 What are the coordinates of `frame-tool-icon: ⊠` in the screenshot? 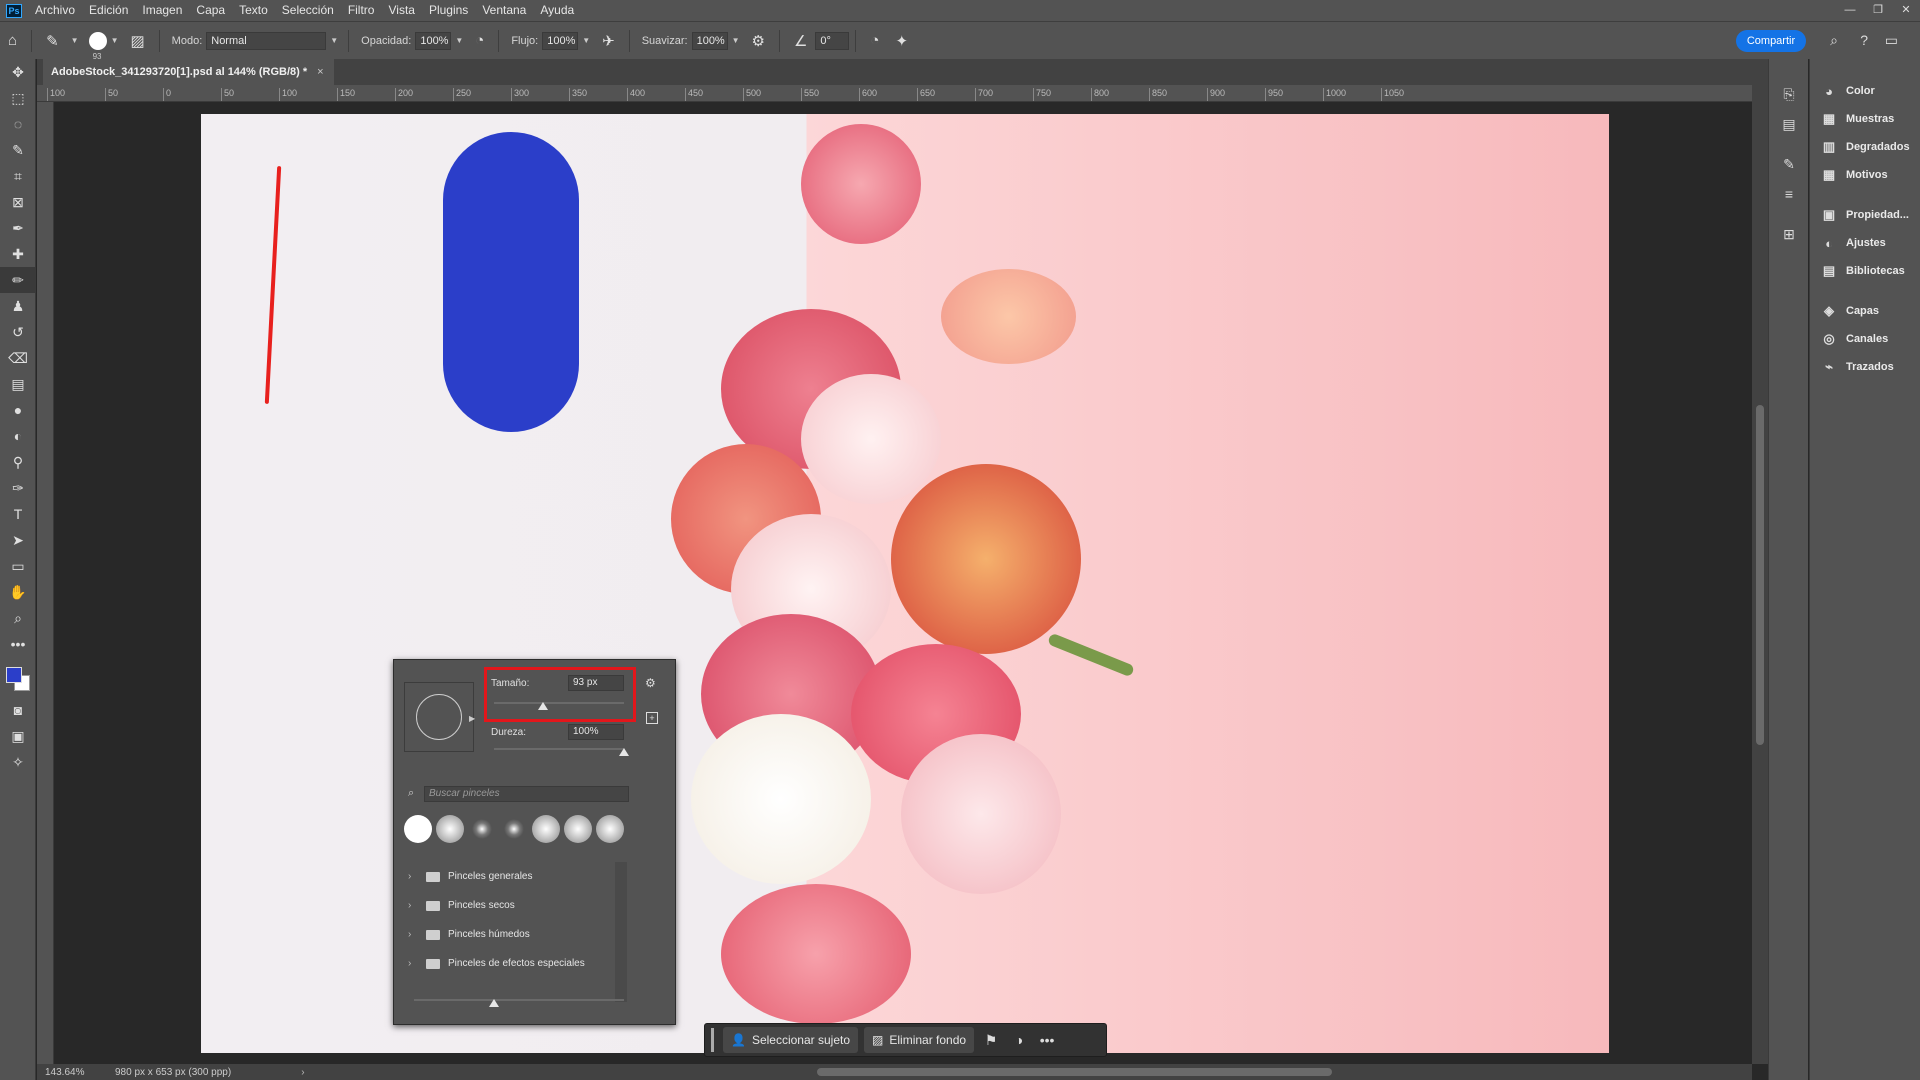 It's located at (18, 202).